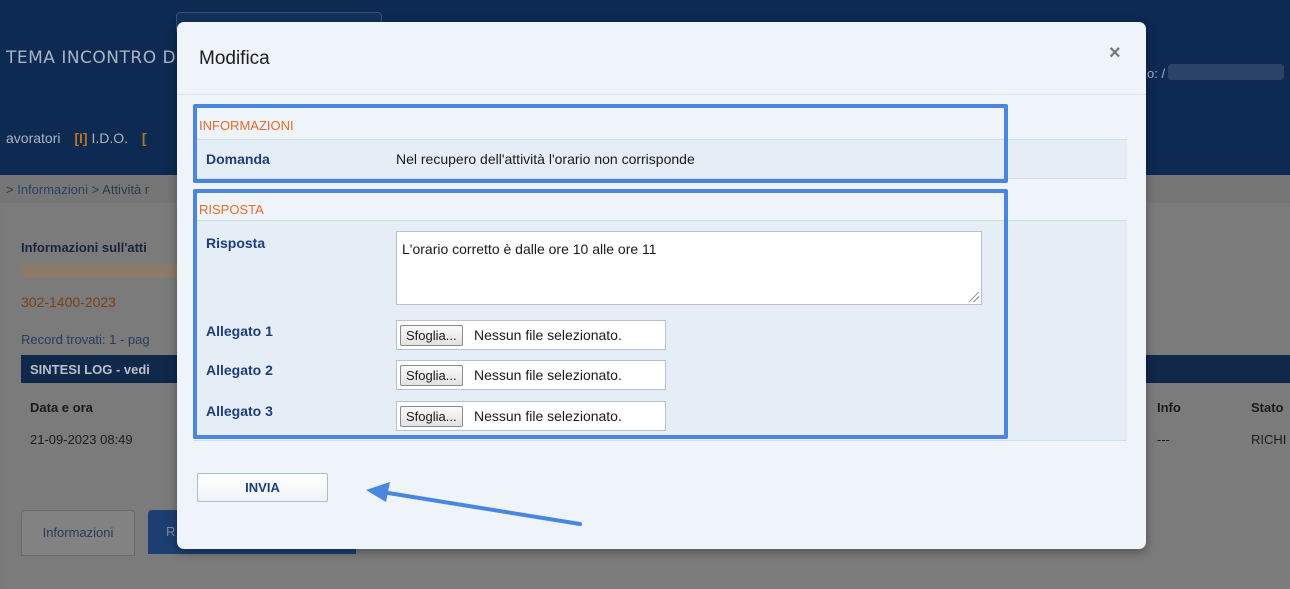  I want to click on breadcrumb: > Informazioni > Attività r, so click(77, 189).